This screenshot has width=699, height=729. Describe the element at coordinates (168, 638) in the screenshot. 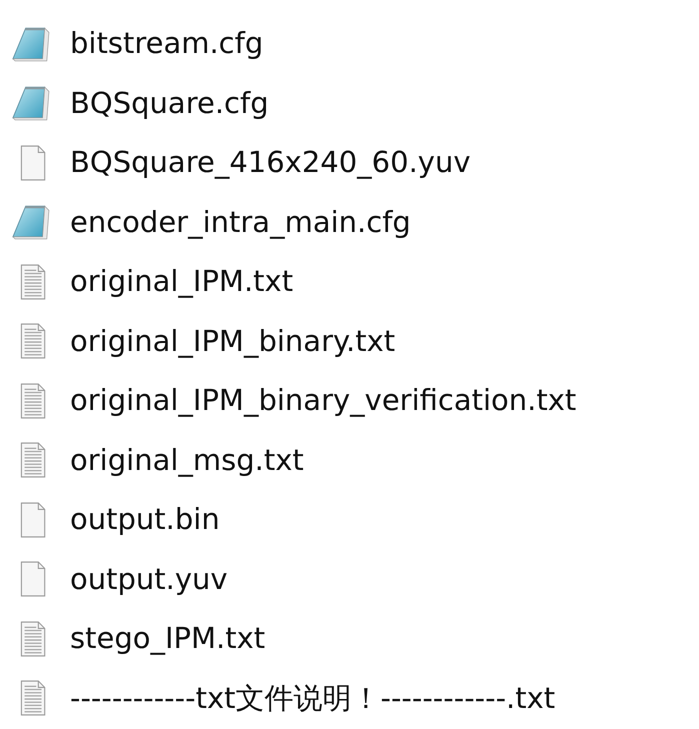

I see `file-name: stego_IPM.txt` at that location.